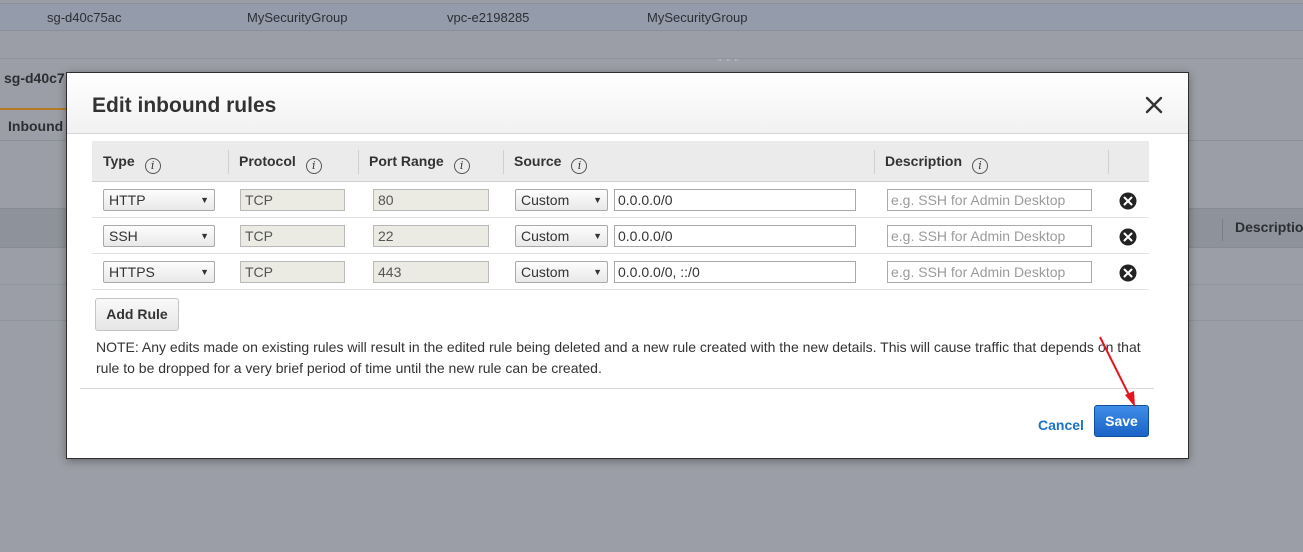 The width and height of the screenshot is (1303, 552). I want to click on tab-inbound: Inbound, so click(35, 124).